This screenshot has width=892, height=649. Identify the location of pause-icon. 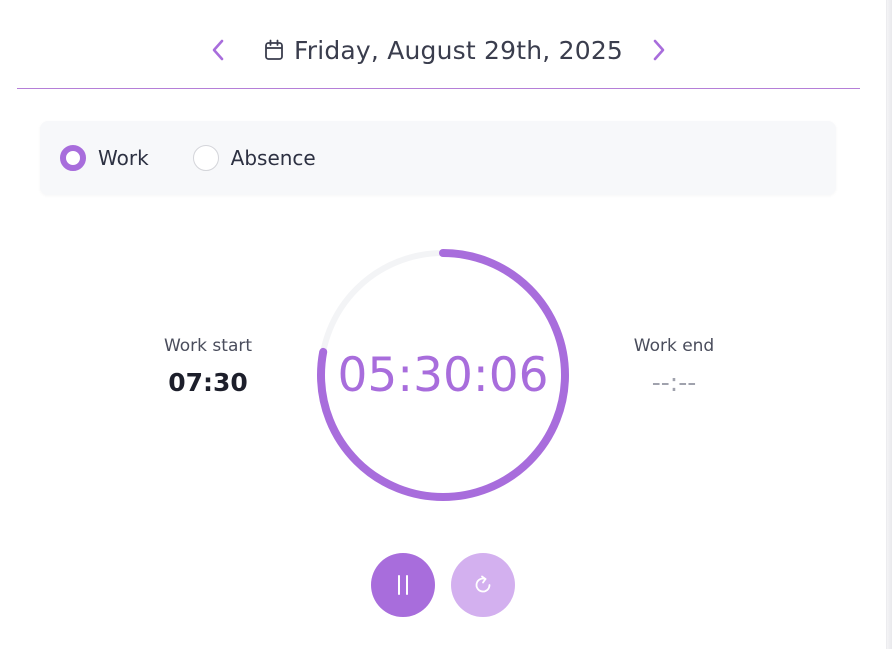
(403, 585).